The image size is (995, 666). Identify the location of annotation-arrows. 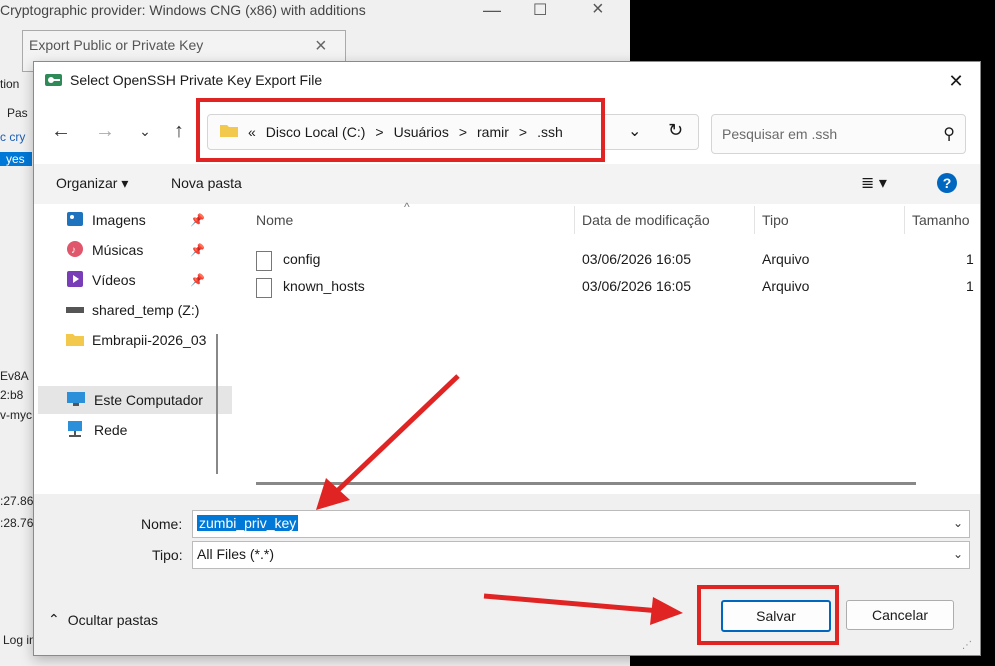
(499, 499).